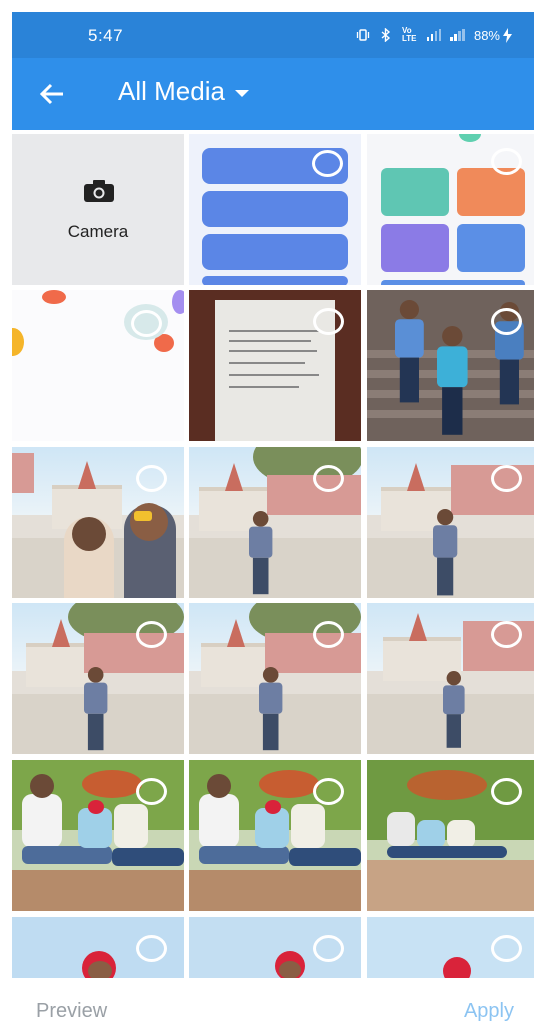  What do you see at coordinates (52, 94) in the screenshot?
I see `arrow-left-icon` at bounding box center [52, 94].